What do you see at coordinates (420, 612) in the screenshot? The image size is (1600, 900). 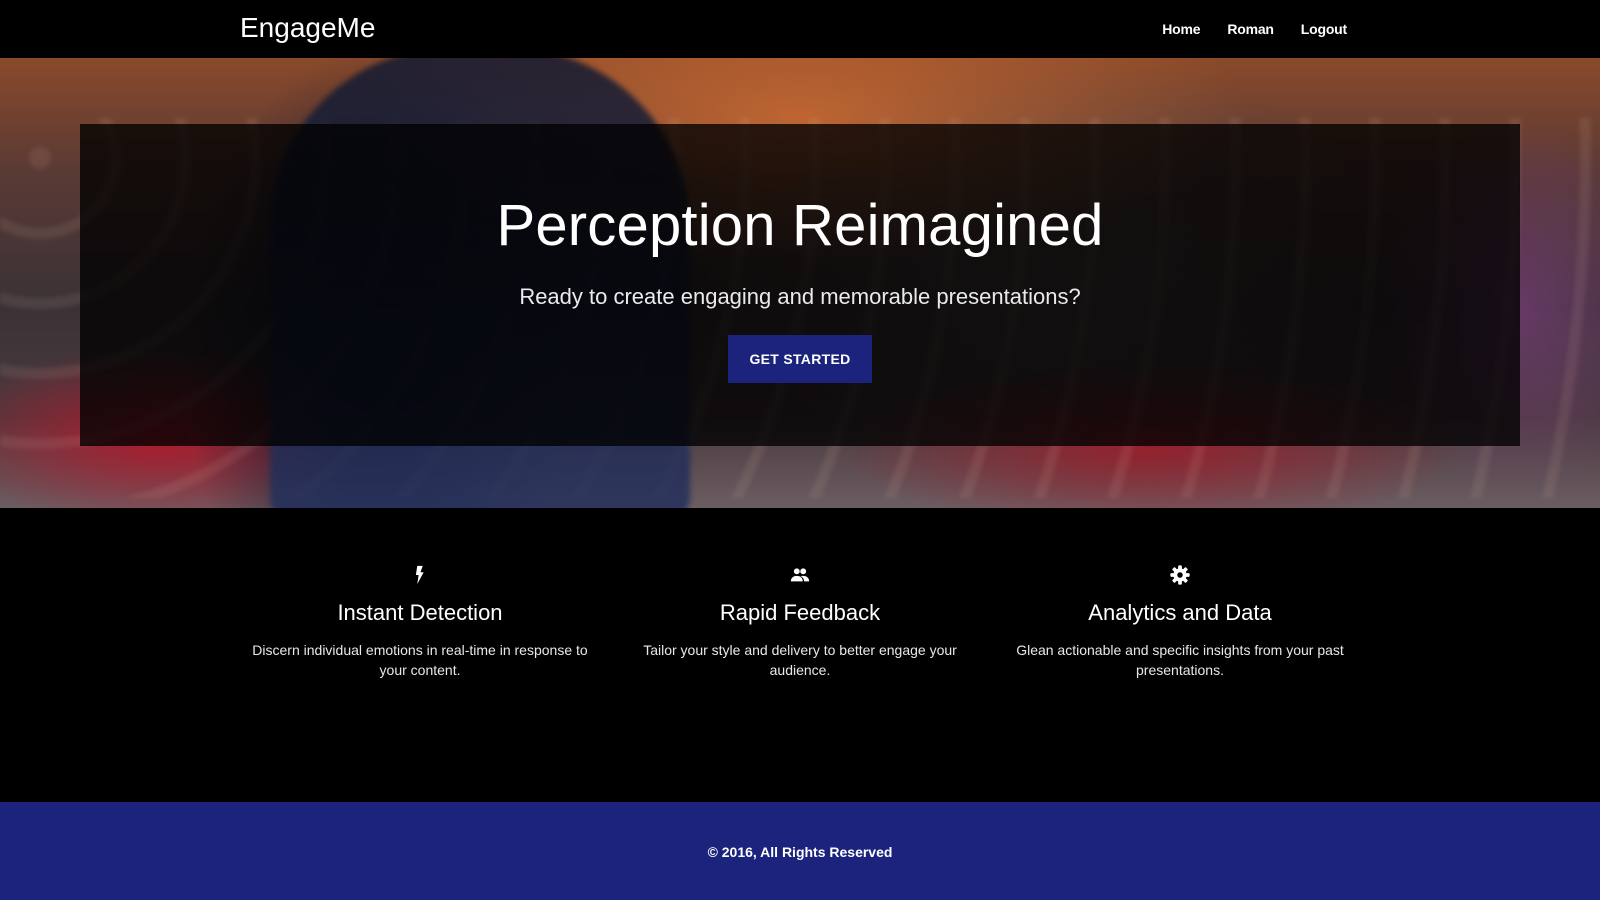 I see `feature-title: Instant Detection` at bounding box center [420, 612].